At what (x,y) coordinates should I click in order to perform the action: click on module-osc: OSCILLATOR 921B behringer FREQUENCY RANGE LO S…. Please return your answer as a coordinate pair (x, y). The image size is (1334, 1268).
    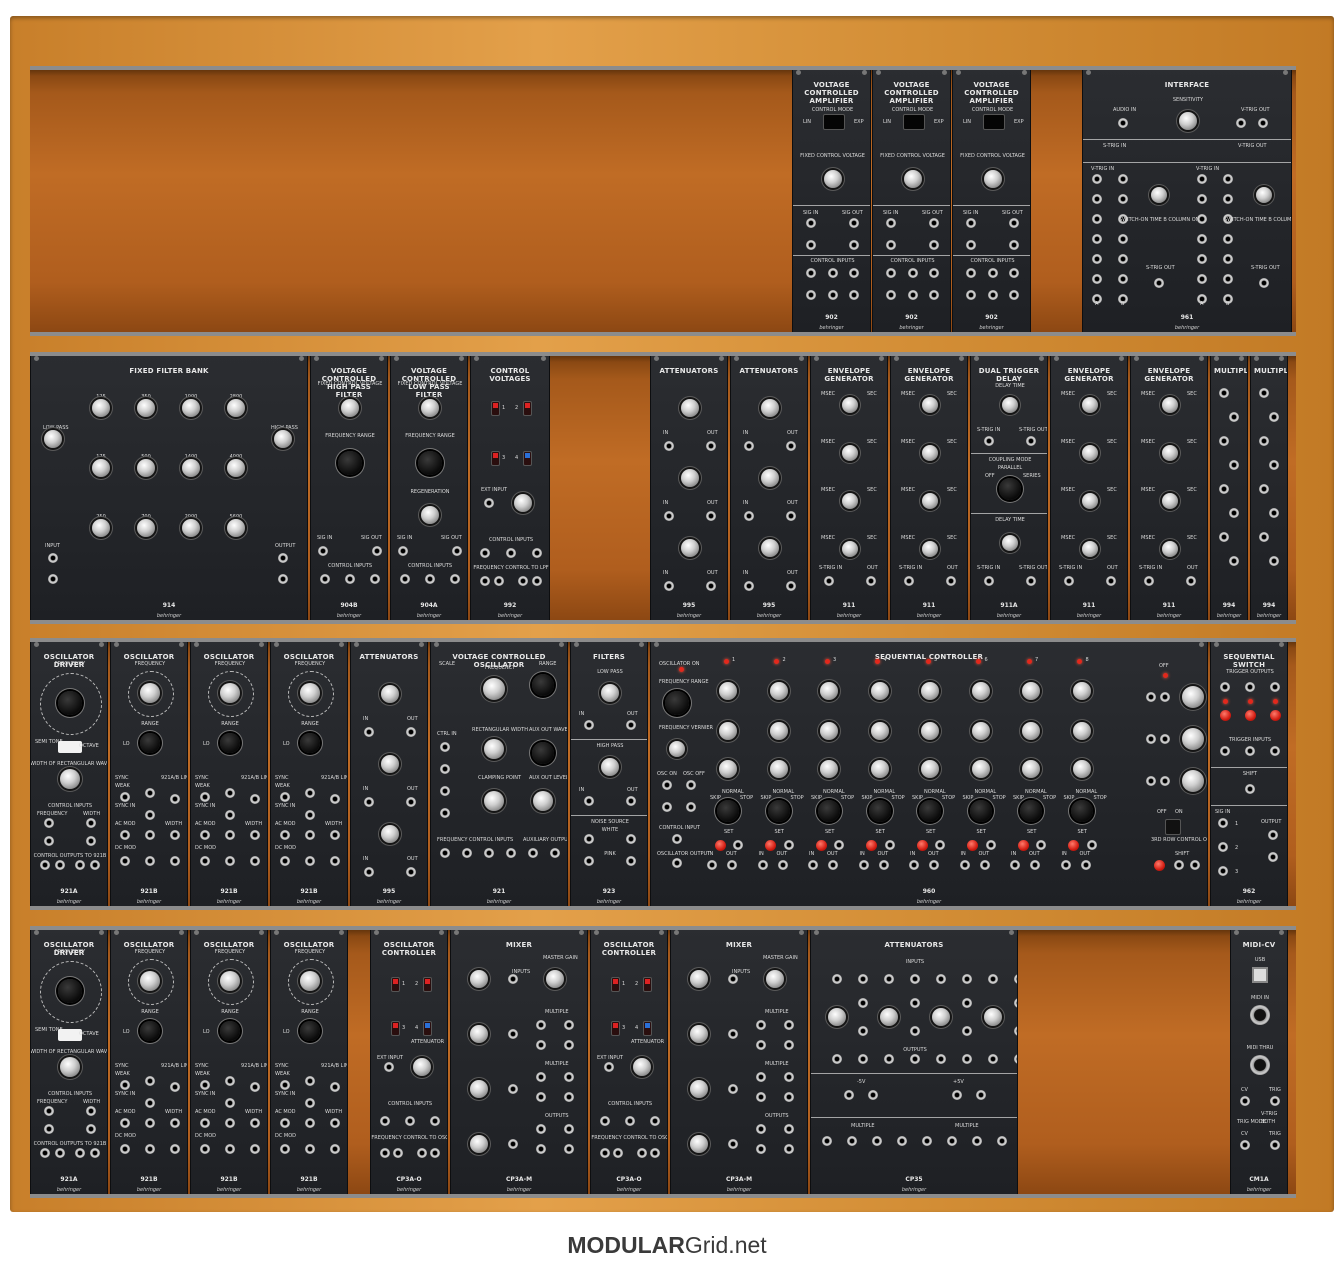
    Looking at the image, I should click on (149, 1062).